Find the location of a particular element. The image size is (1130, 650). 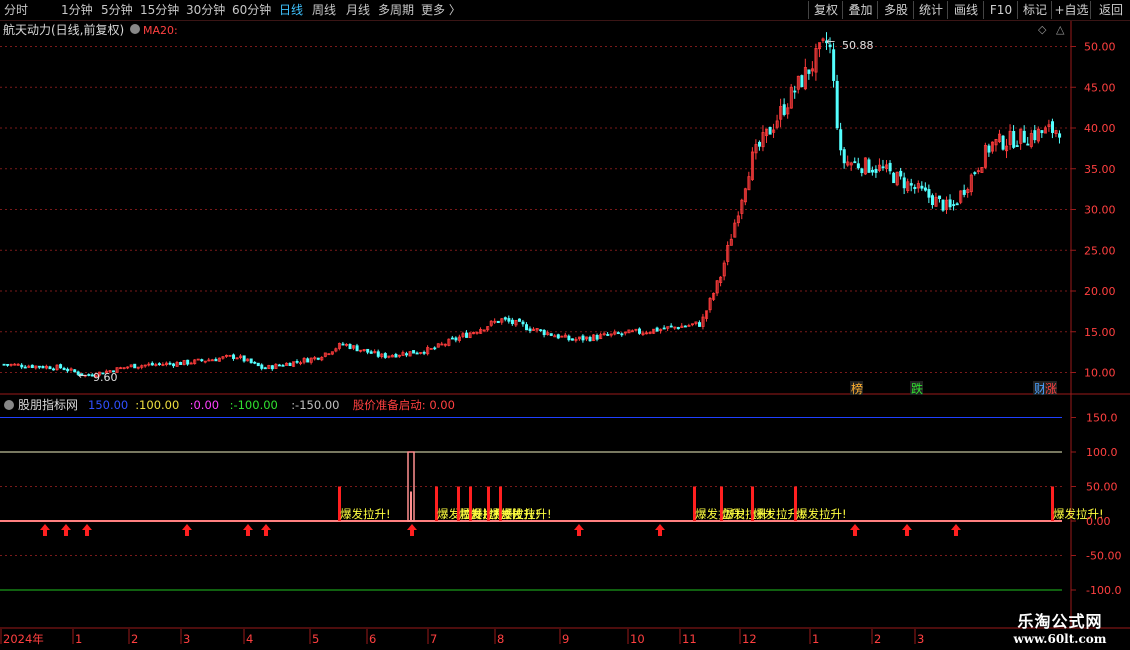

high-marker: ← is located at coordinates (830, 41).